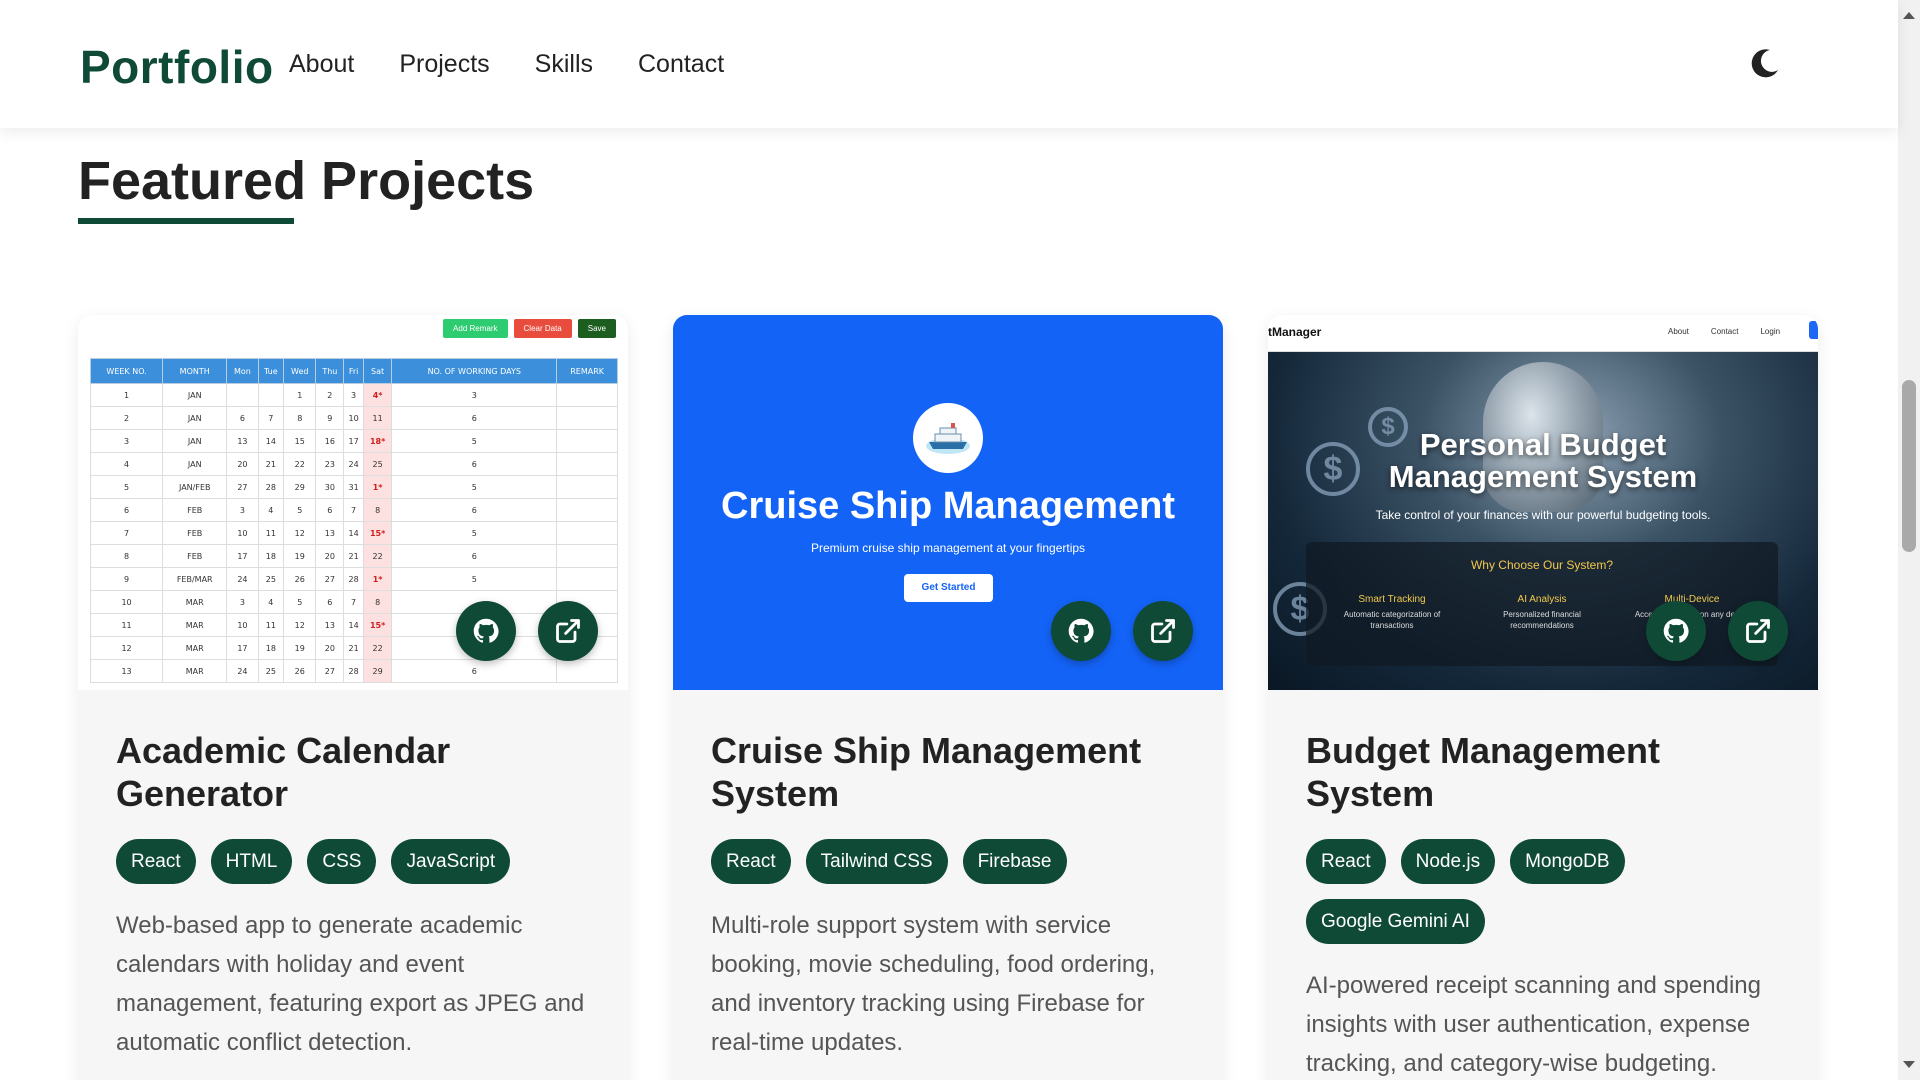 The width and height of the screenshot is (1920, 1080). What do you see at coordinates (1909, 466) in the screenshot?
I see `scrollbar-thumb` at bounding box center [1909, 466].